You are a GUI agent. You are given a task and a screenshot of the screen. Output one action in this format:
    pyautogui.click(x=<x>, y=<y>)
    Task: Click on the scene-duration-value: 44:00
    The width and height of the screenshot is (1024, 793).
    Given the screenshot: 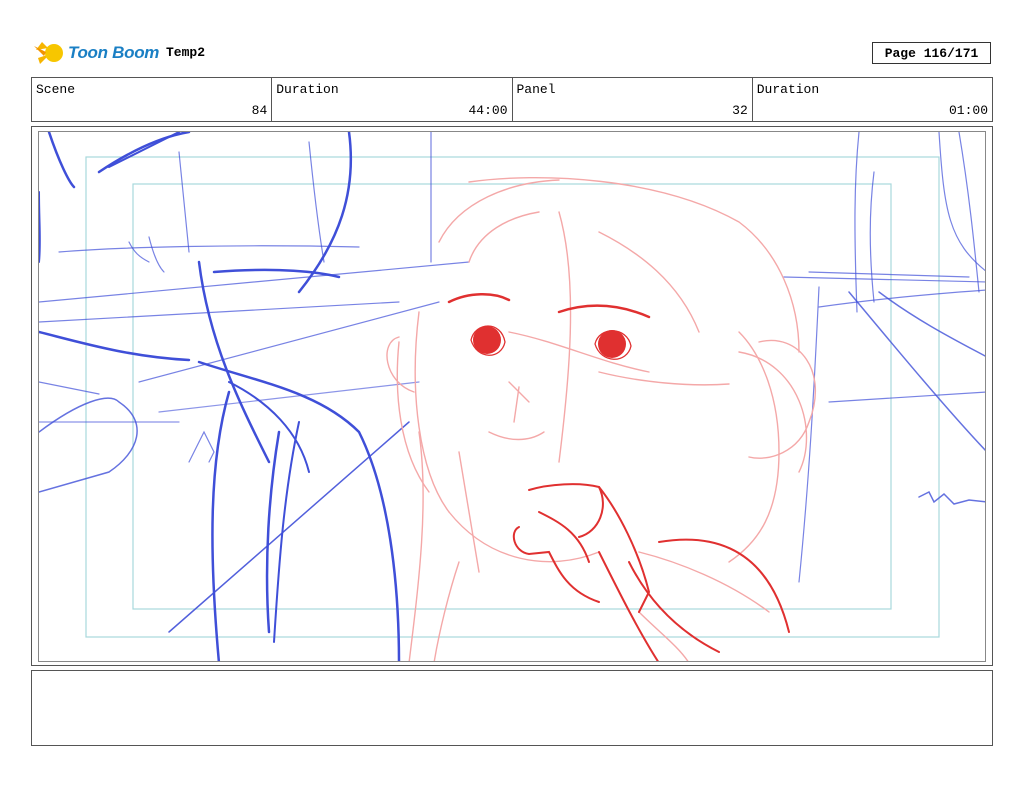 What is the action you would take?
    pyautogui.click(x=488, y=110)
    